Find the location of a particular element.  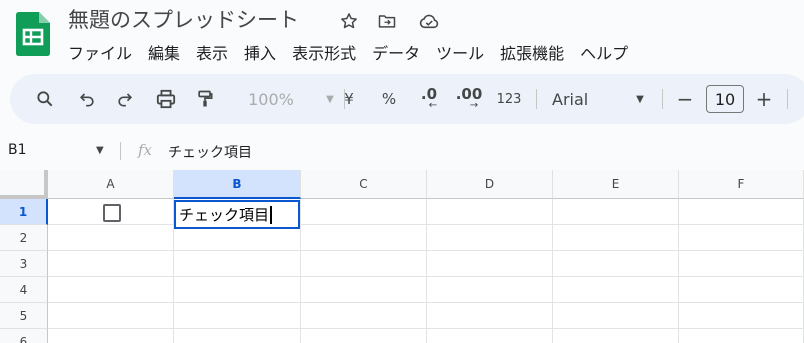

sheets-logo-icon is located at coordinates (33, 34).